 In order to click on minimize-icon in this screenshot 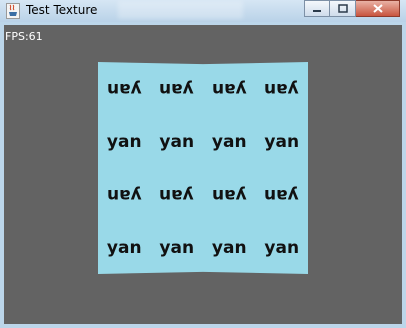, I will do `click(317, 10)`.